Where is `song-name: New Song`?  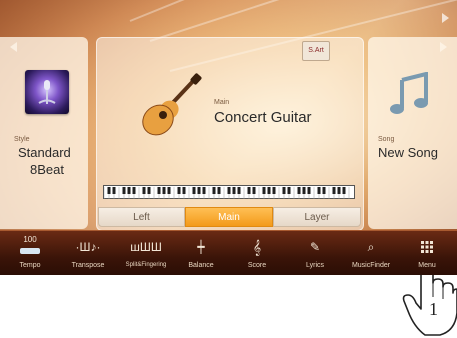
song-name: New Song is located at coordinates (408, 152).